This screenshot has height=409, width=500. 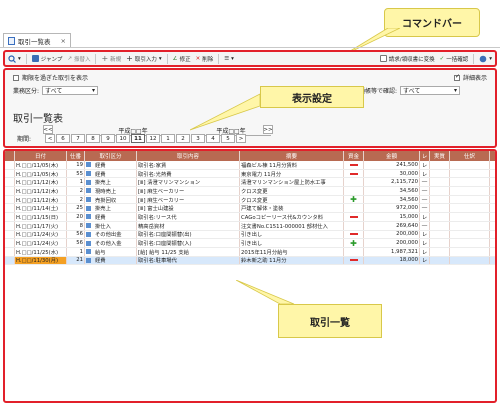 What do you see at coordinates (183, 138) in the screenshot?
I see `month-button: 2` at bounding box center [183, 138].